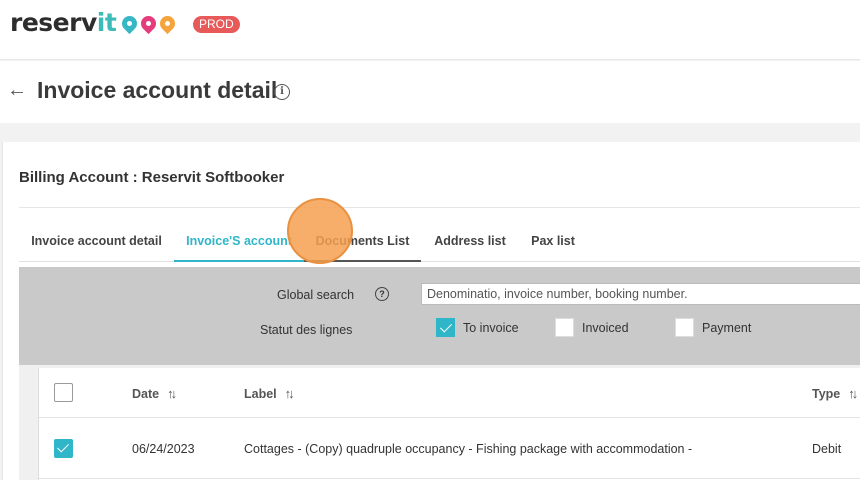  I want to click on filter-to-invoice: To invoice, so click(477, 327).